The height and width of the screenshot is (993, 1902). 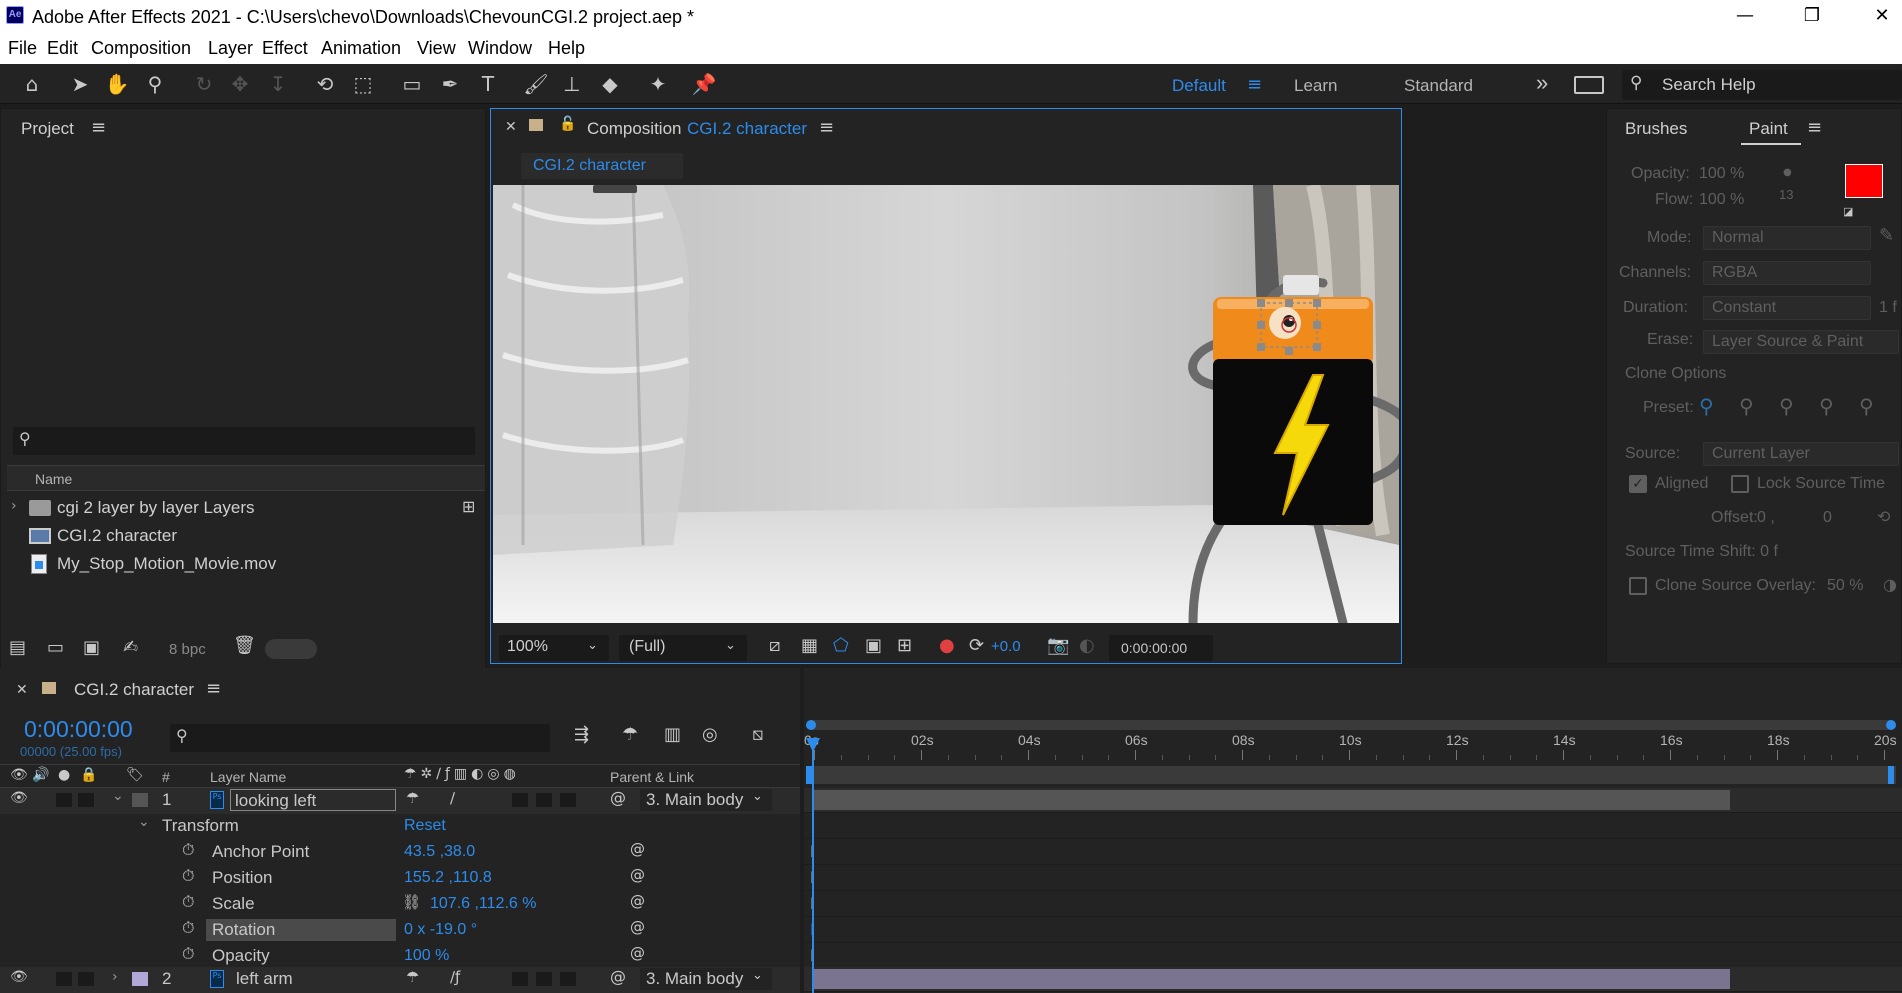 What do you see at coordinates (1762, 85) in the screenshot?
I see `search-help-field: ⚲ Search Help` at bounding box center [1762, 85].